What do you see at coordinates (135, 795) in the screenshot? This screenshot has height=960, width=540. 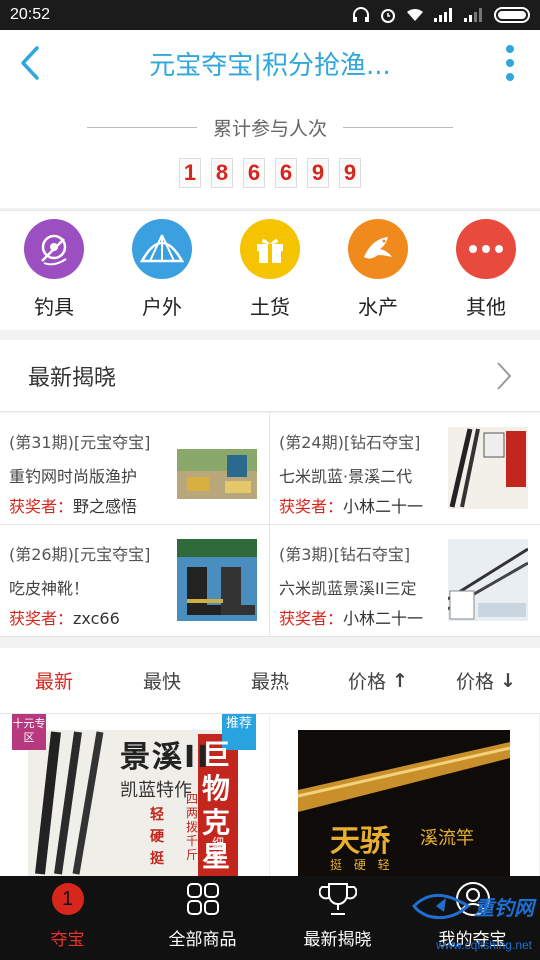 I see `product-card: 十元专区 推荐 景溪II 凯蓝特作 巨物克星 四两拨千斤 轻 硬 挺 细线` at bounding box center [135, 795].